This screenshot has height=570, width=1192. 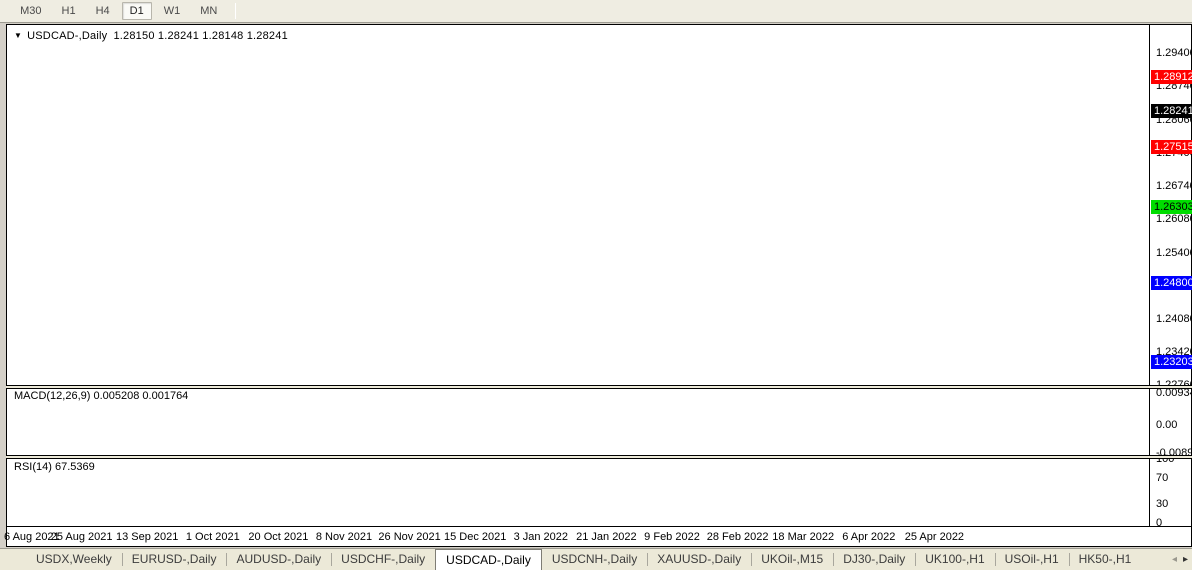 I want to click on chart-tab-ukoil-m15: UKOil-,M15, so click(x=792, y=559).